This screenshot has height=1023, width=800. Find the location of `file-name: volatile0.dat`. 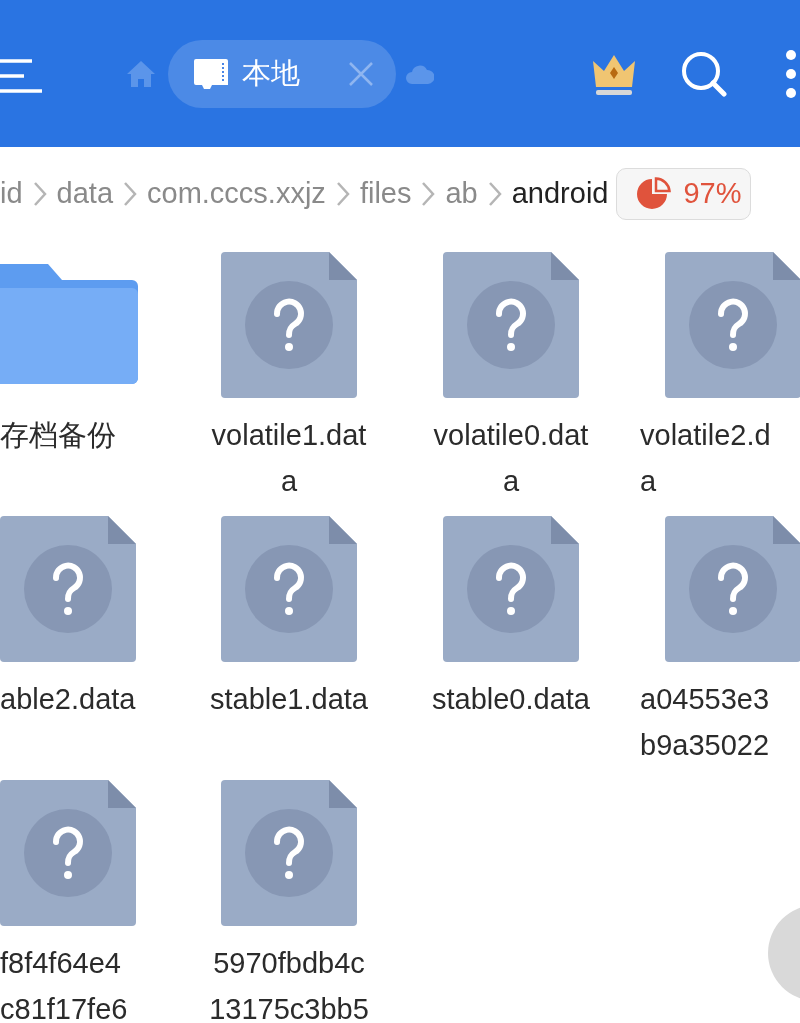

file-name: volatile0.dat is located at coordinates (511, 435).